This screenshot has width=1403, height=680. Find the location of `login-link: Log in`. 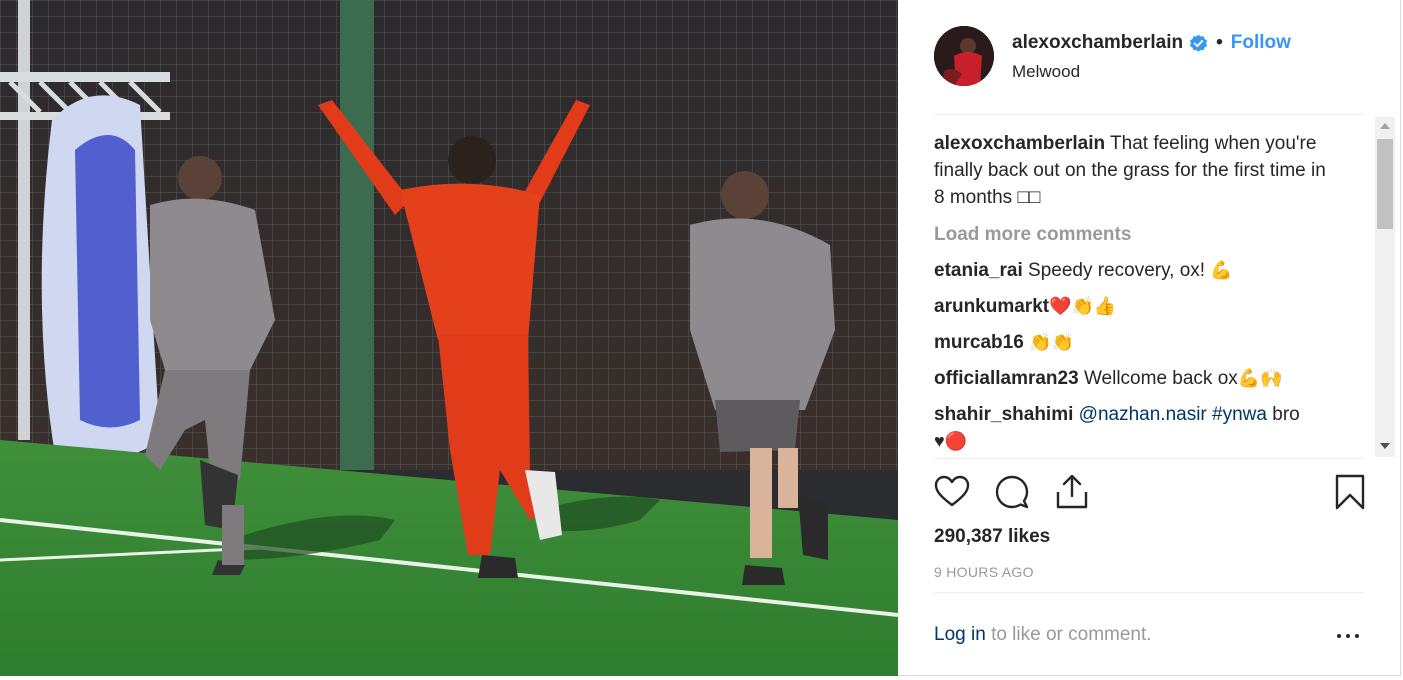

login-link: Log in is located at coordinates (960, 634).